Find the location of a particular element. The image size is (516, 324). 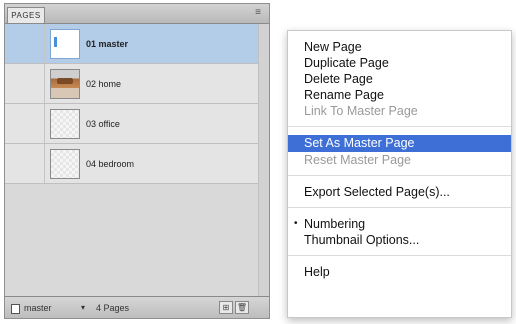

tab-pages: PAGES is located at coordinates (26, 15).